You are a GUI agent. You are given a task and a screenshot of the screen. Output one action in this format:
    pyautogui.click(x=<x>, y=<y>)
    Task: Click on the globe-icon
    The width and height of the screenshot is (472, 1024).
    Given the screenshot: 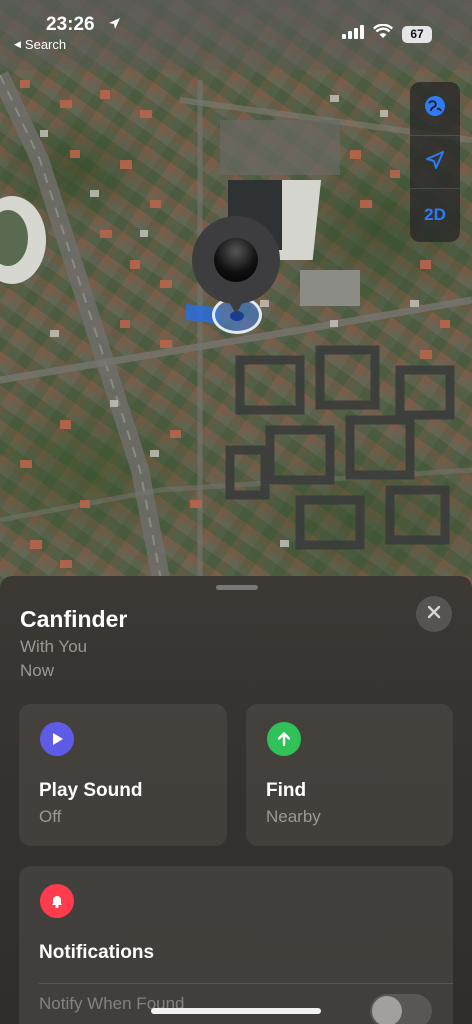 What is the action you would take?
    pyautogui.click(x=435, y=108)
    